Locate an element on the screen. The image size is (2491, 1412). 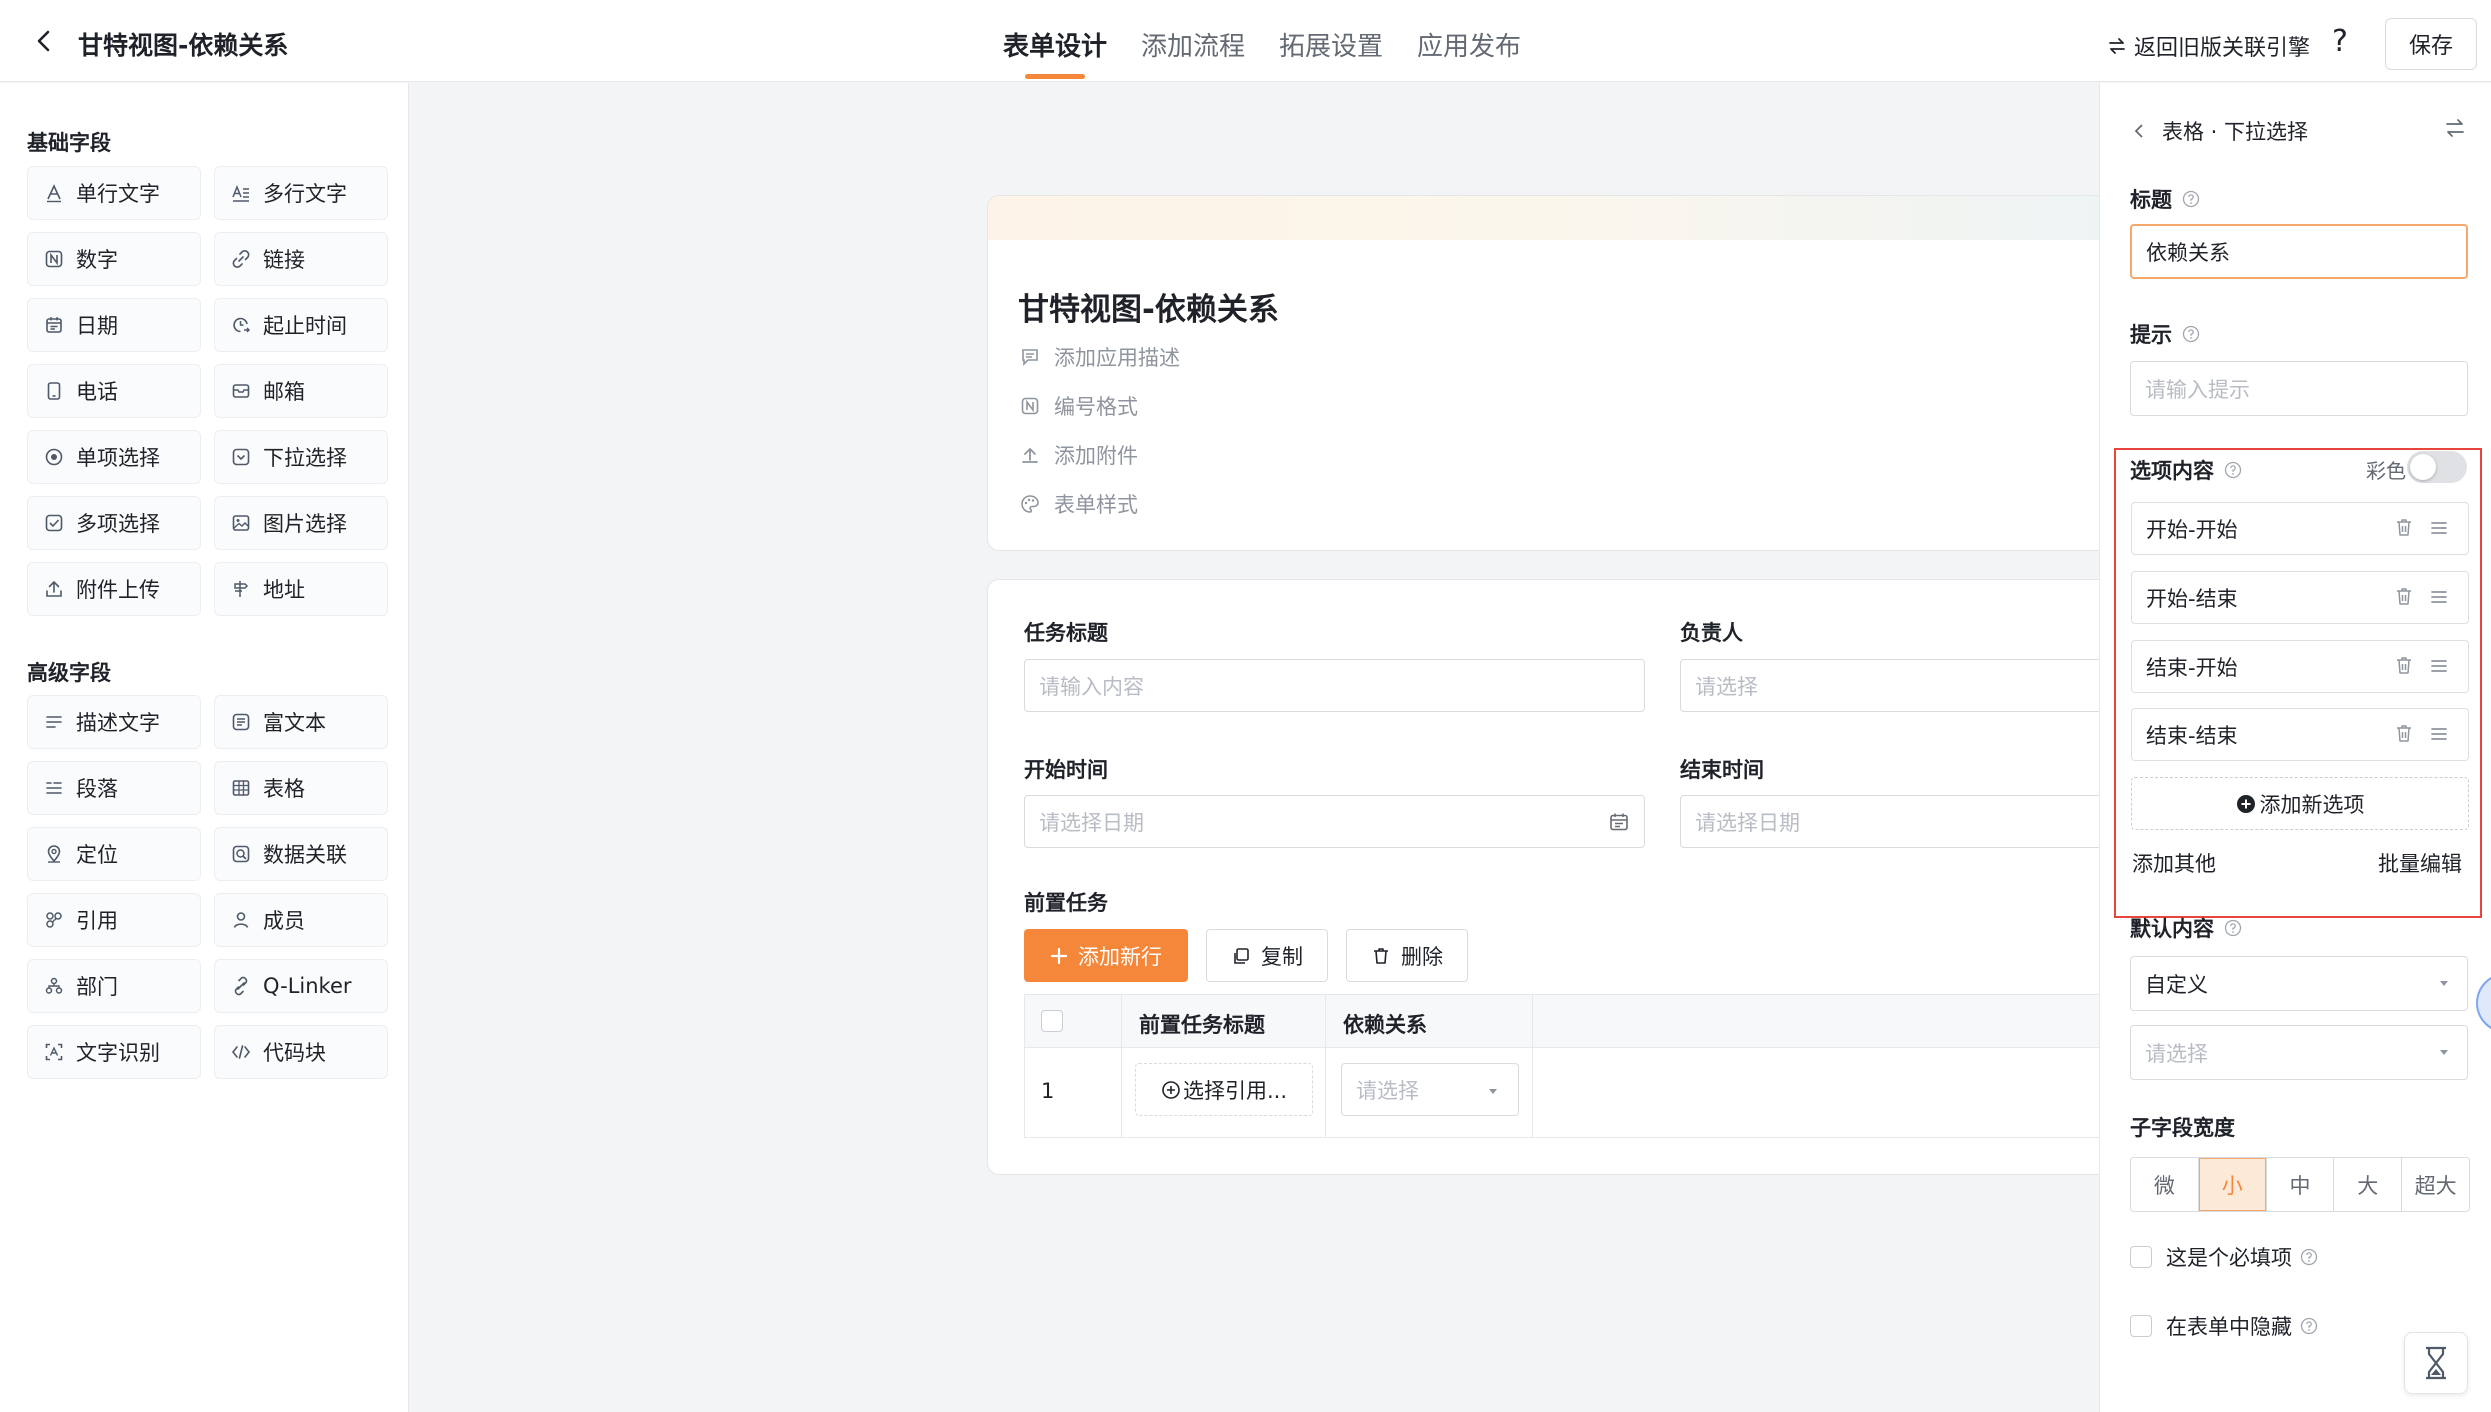
caret-down-icon is located at coordinates (1493, 1091).